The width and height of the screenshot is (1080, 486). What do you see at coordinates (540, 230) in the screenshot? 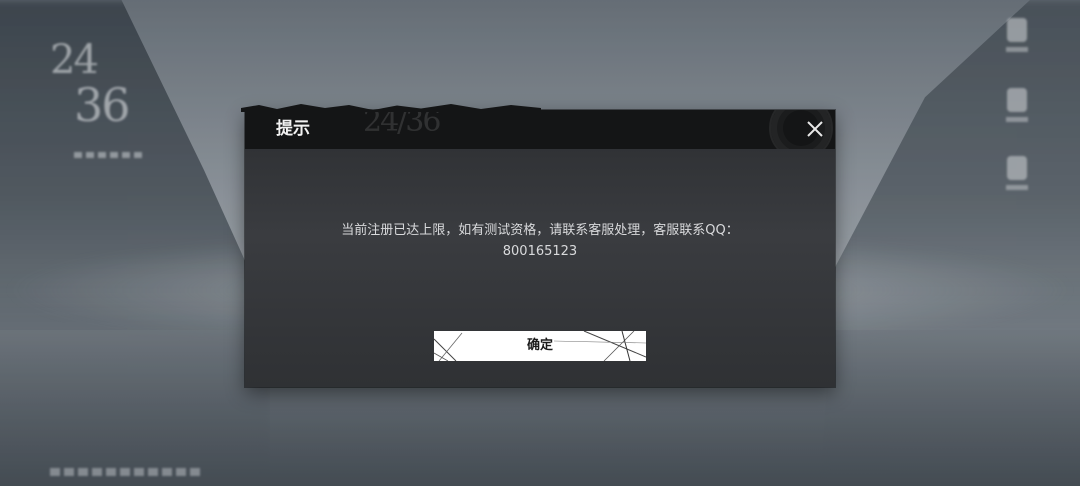
I see `dialog-message-line1: 当前注册已达上限，如有测试资格，请联系客服处理，客服联系QQ：` at bounding box center [540, 230].